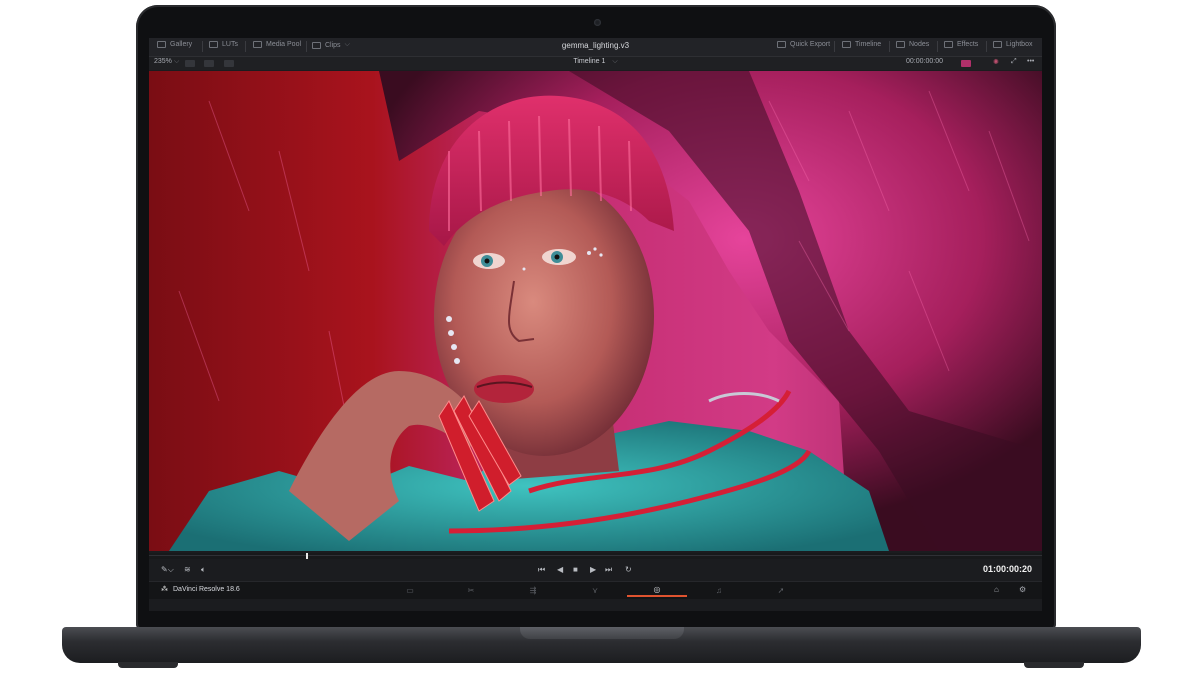  I want to click on effects-icon, so click(948, 44).